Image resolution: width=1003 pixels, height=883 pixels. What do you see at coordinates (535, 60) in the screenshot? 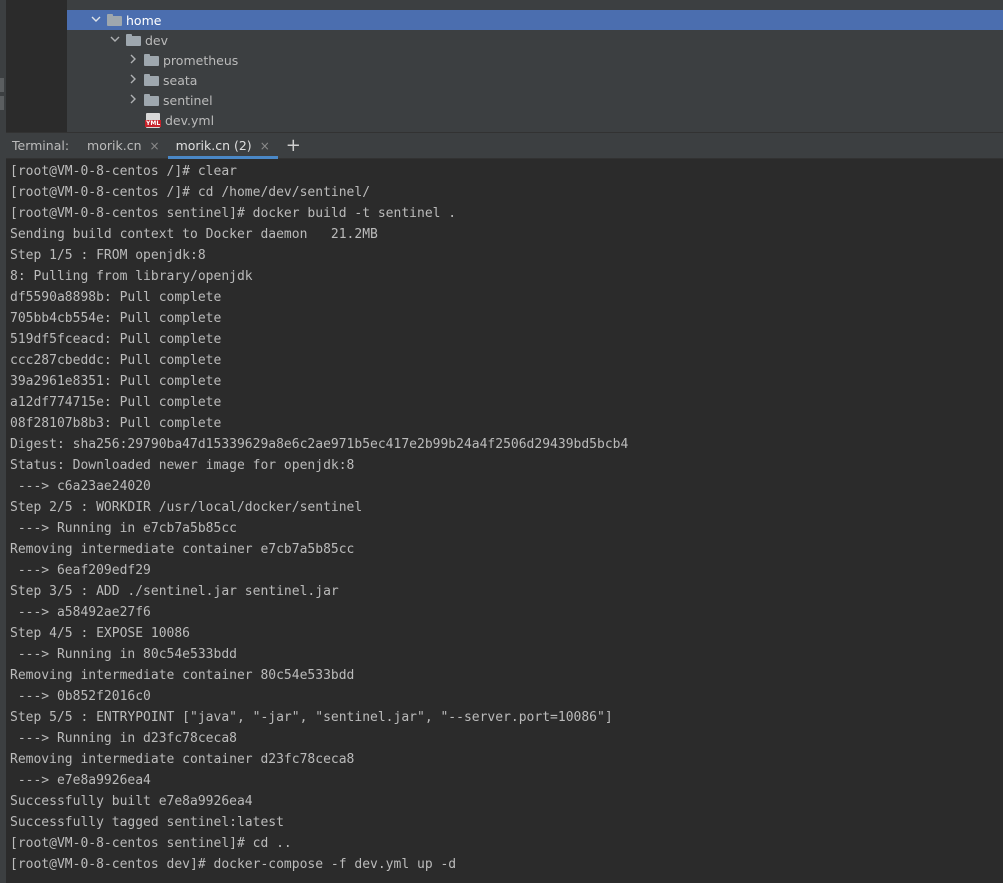
I see `tree-item-prometheus: prometheus` at bounding box center [535, 60].